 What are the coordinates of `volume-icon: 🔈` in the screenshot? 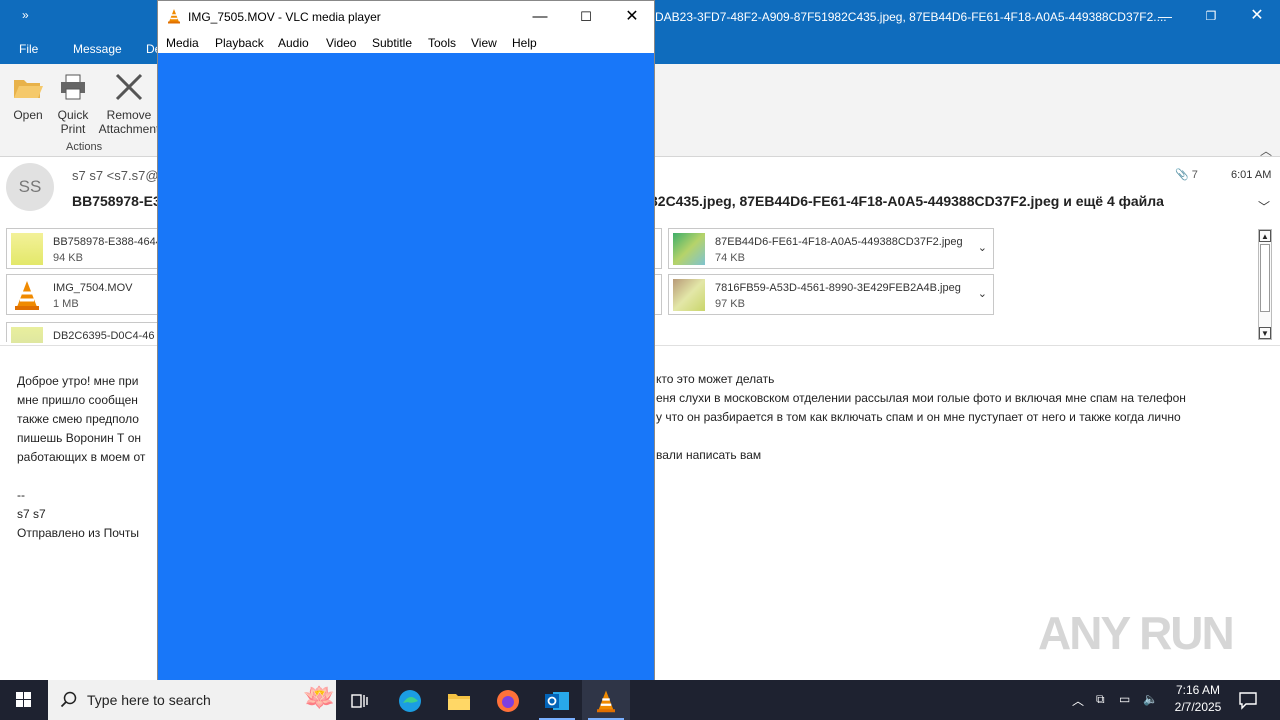 It's located at (1150, 699).